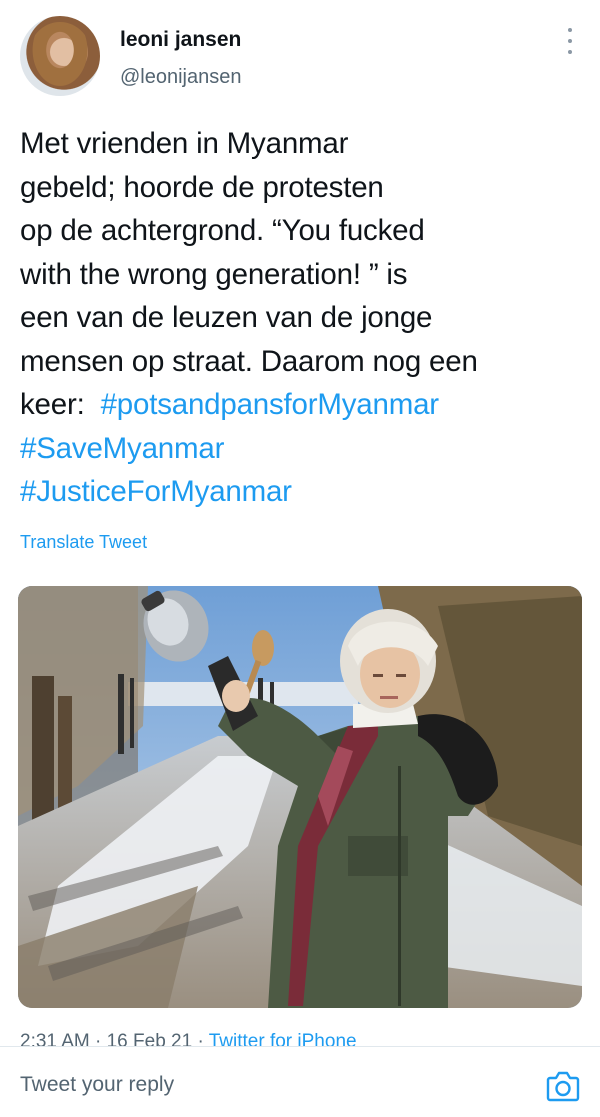  I want to click on tweet-client-link: Twitter for iPhone, so click(283, 1038).